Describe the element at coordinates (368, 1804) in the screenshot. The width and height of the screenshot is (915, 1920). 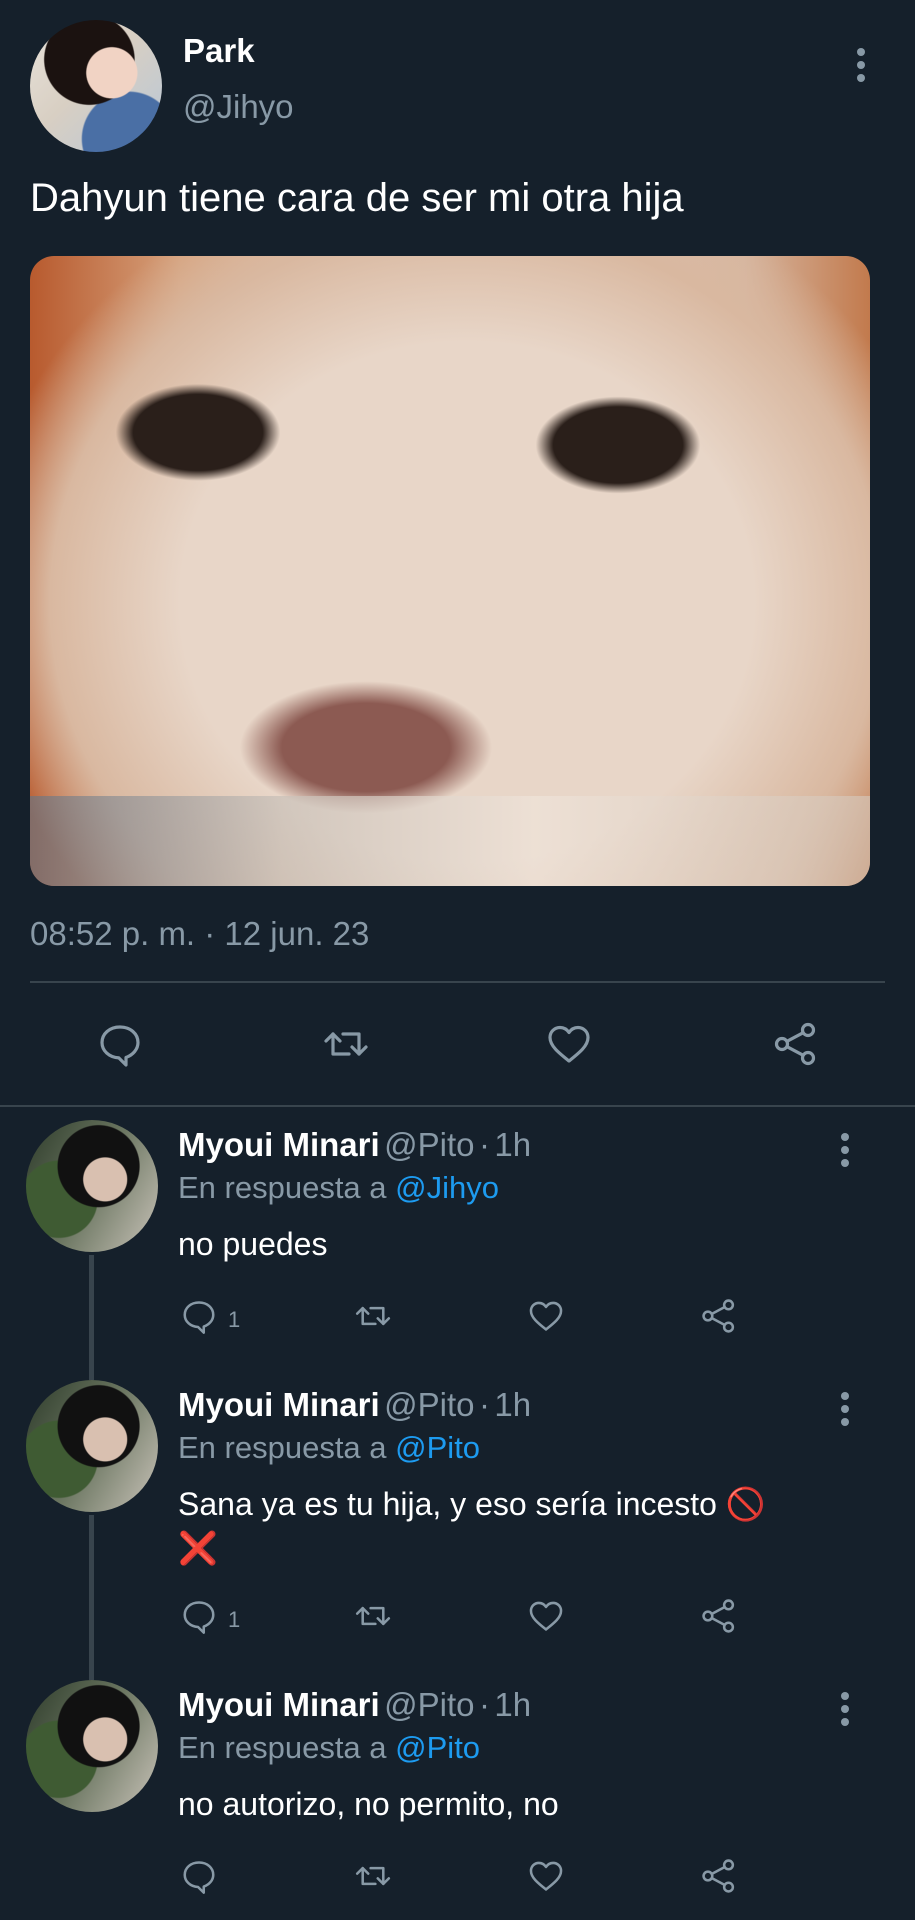
I see `reply-text: no autorizo, no permito, no` at that location.